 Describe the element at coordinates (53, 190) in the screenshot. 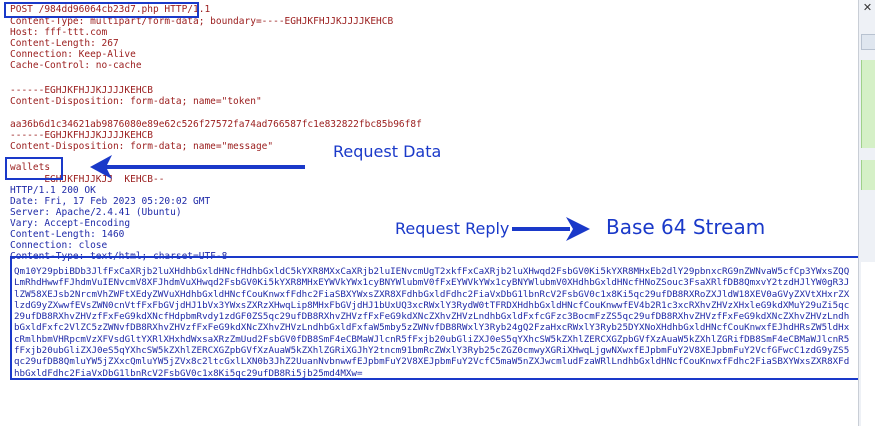

I see `status-line: HTTP/1.1 200 OK` at that location.